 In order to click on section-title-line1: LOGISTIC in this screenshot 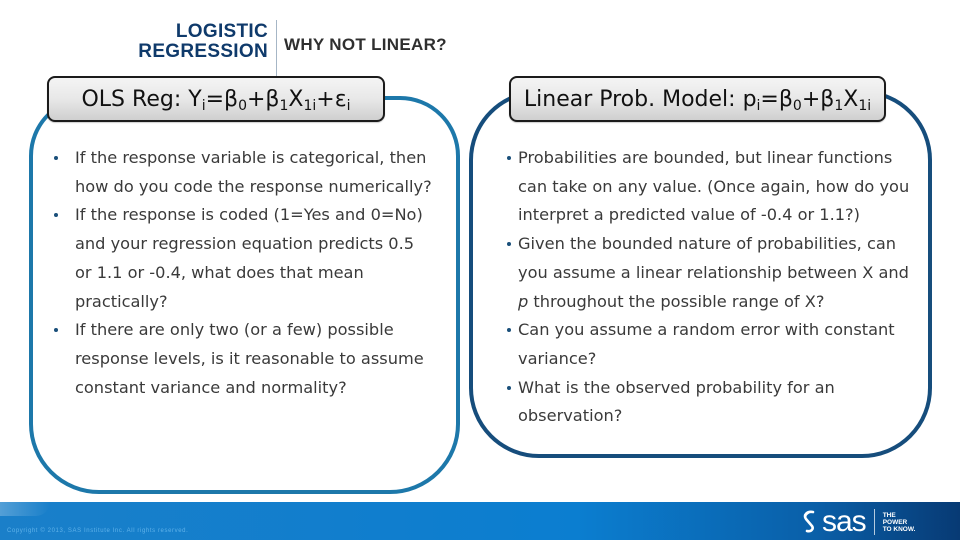, I will do `click(221, 31)`.